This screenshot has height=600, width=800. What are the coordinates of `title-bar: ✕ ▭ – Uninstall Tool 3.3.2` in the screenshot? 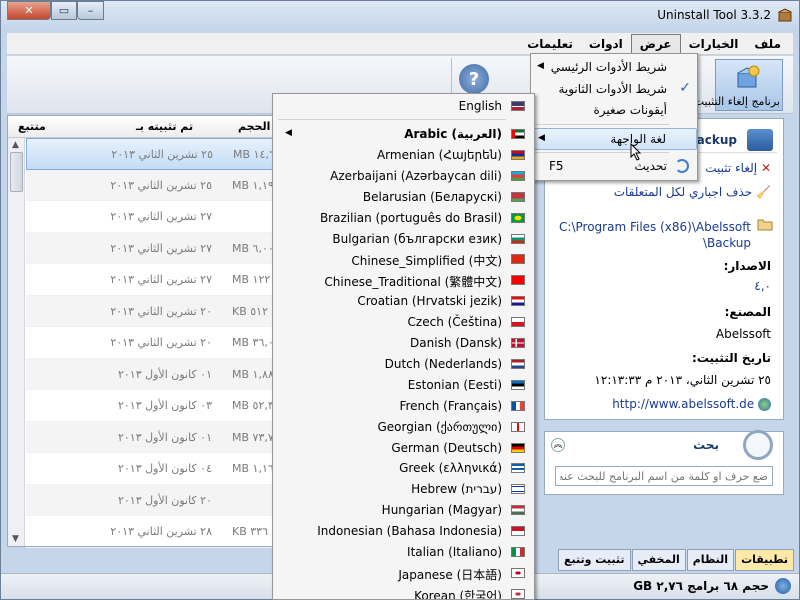 It's located at (400, 16).